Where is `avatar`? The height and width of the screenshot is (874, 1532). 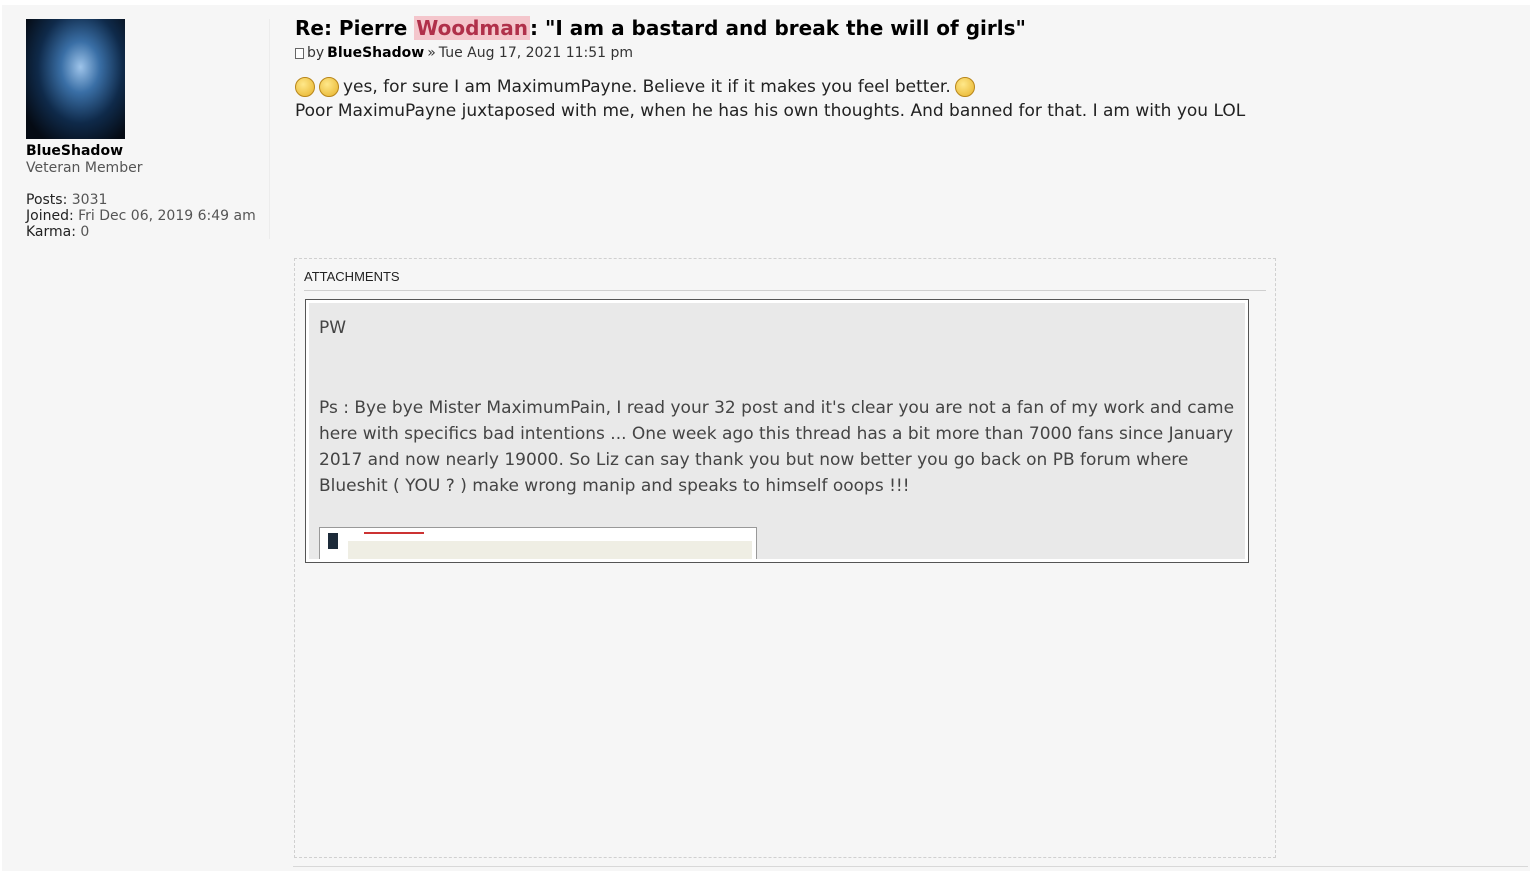 avatar is located at coordinates (75, 79).